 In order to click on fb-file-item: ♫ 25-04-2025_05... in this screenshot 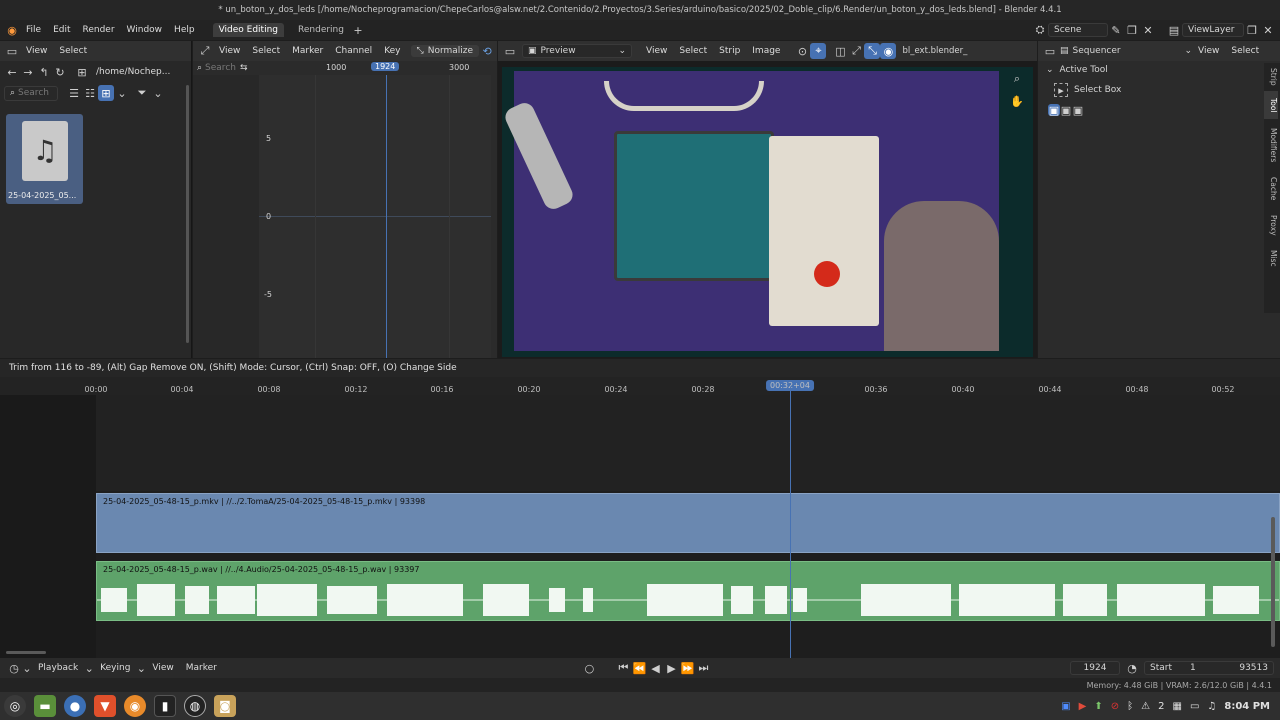, I will do `click(44, 159)`.